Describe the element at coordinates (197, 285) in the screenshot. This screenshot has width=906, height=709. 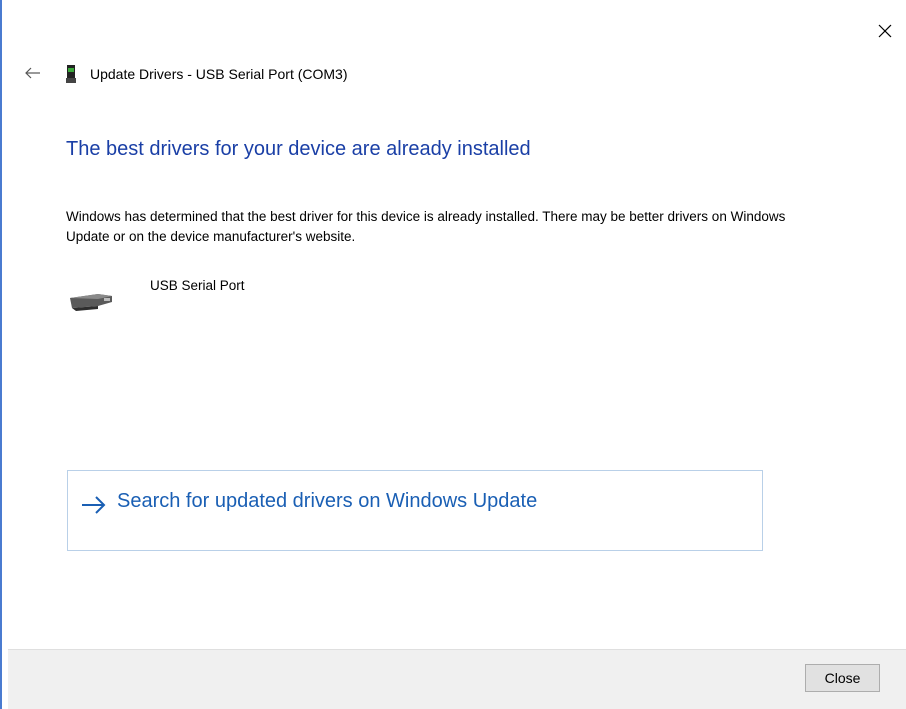
I see `device-name: USB Serial Port` at that location.